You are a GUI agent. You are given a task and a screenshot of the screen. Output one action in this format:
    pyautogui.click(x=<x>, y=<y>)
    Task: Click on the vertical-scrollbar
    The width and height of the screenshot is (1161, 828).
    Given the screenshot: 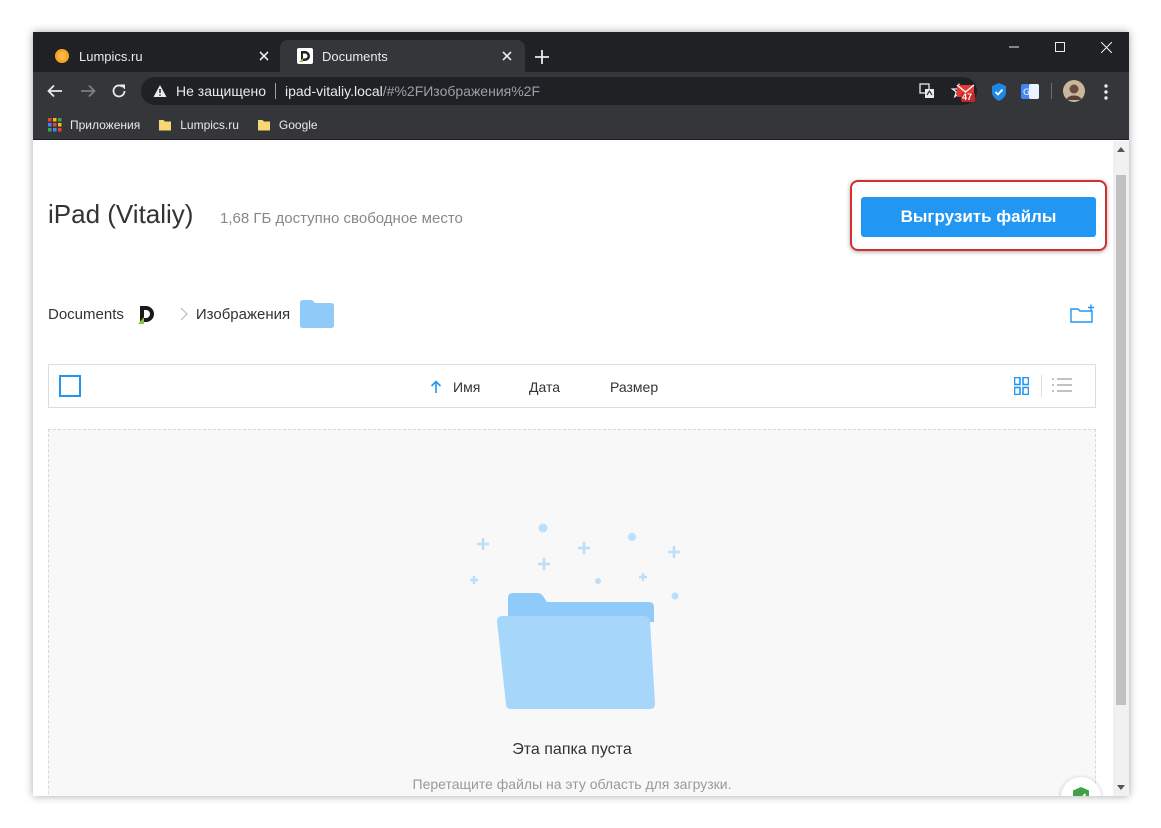 What is the action you would take?
    pyautogui.click(x=1121, y=468)
    